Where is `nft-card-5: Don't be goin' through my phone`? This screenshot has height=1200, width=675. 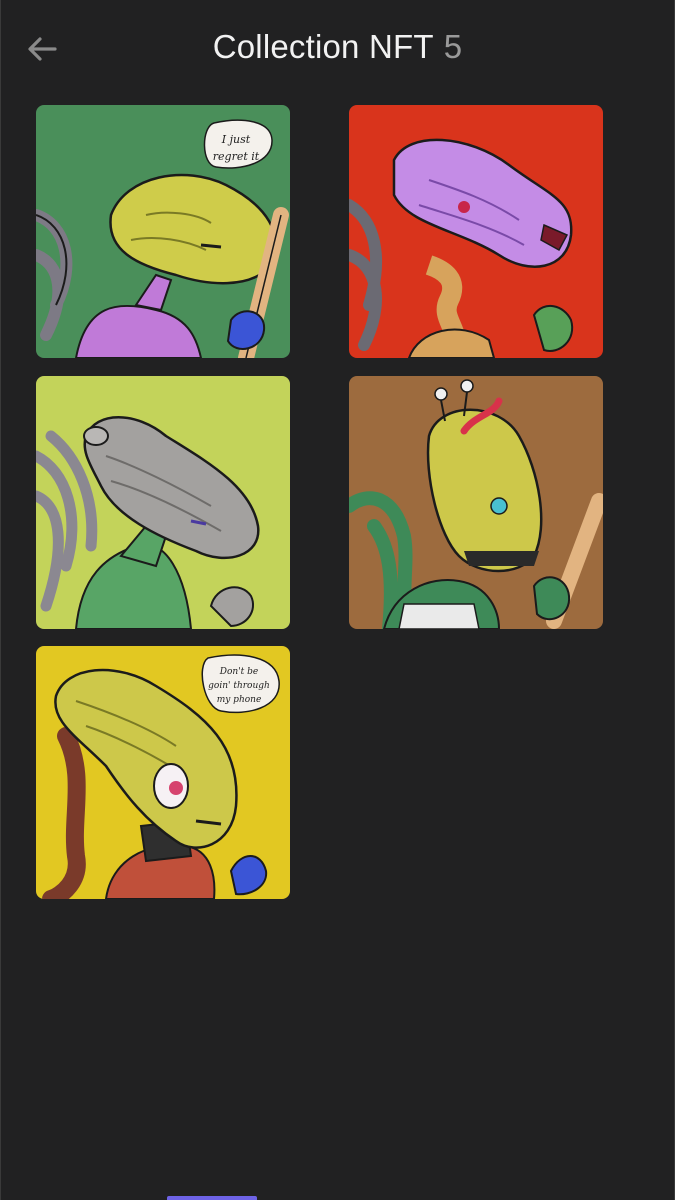
nft-card-5: Don't be goin' through my phone is located at coordinates (163, 772).